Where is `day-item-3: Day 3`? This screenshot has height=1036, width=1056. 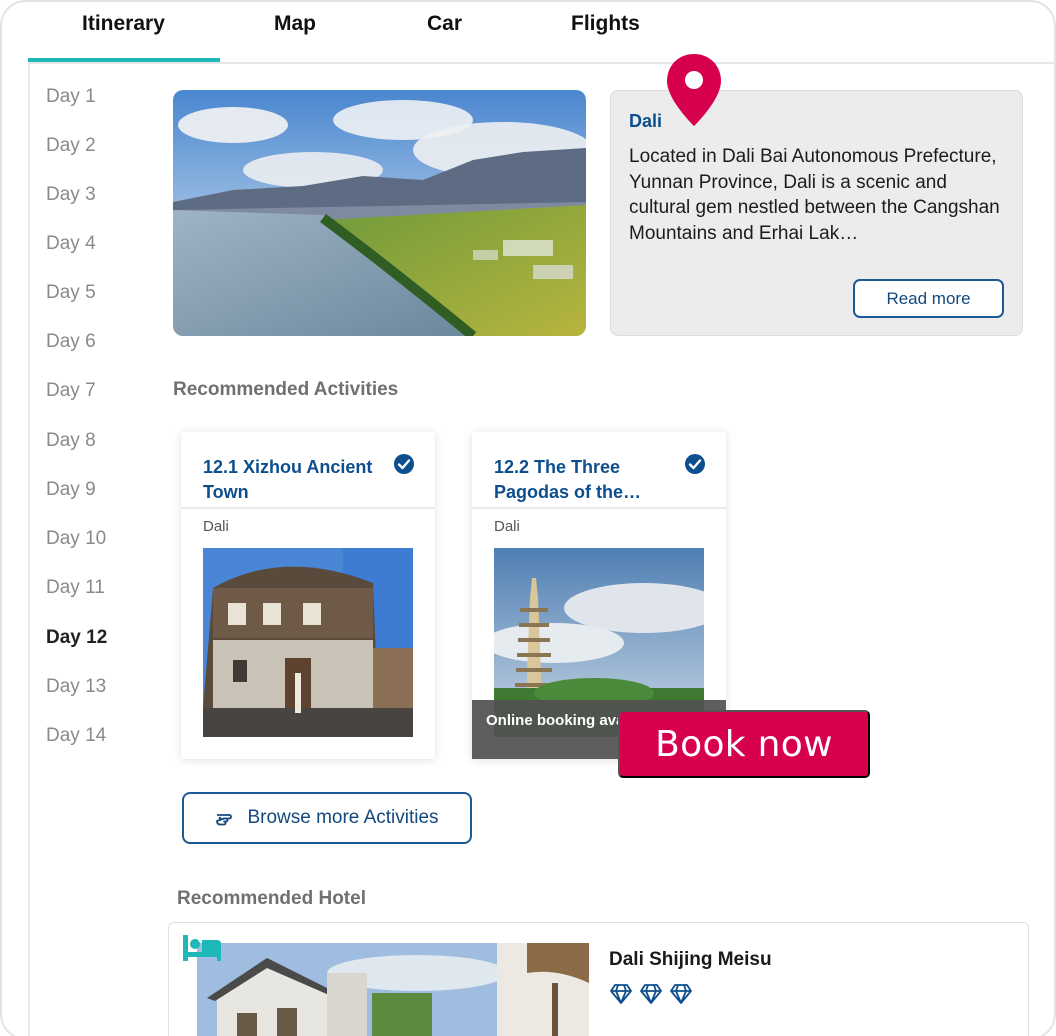
day-item-3: Day 3 is located at coordinates (71, 195).